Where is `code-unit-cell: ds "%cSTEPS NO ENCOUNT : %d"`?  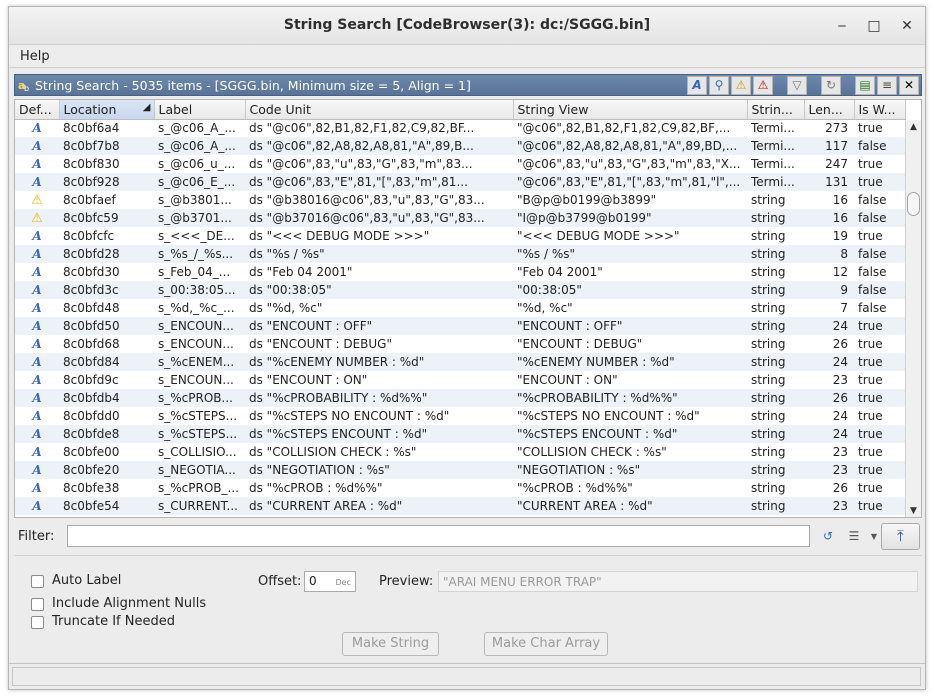 code-unit-cell: ds "%cSTEPS NO ENCOUNT : %d" is located at coordinates (379, 416).